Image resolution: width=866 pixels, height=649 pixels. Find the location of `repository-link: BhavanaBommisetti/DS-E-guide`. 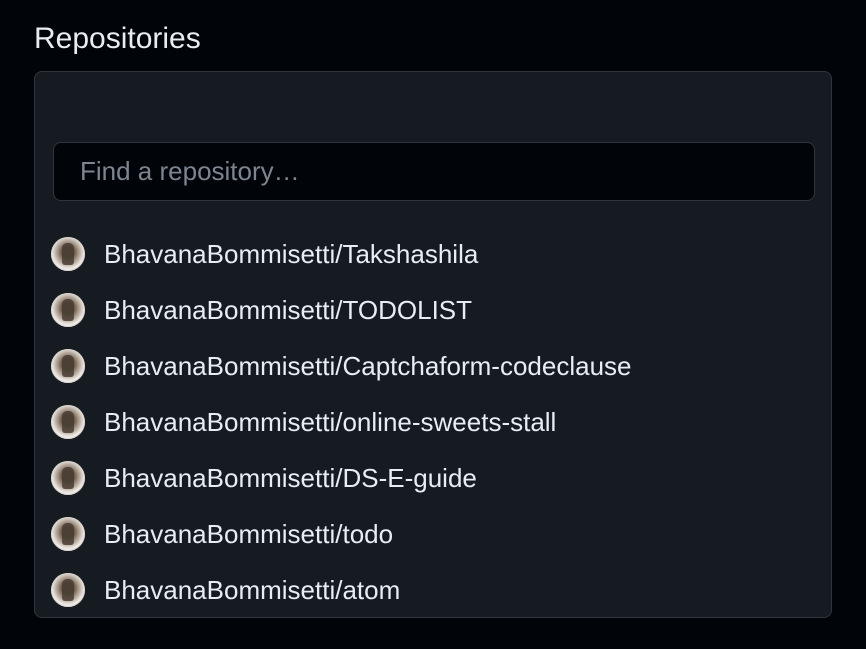

repository-link: BhavanaBommisetti/DS-E-guide is located at coordinates (290, 478).